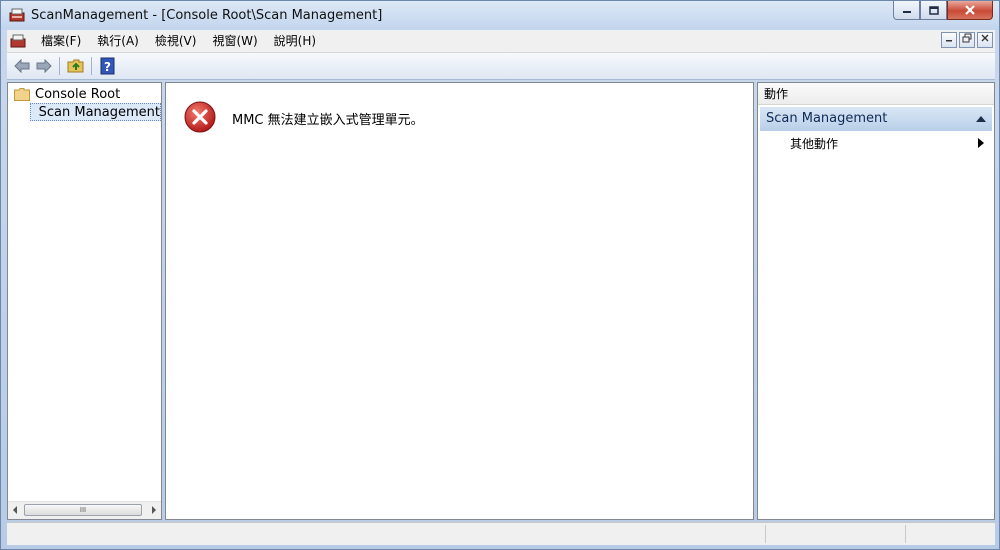 The image size is (1000, 550). Describe the element at coordinates (76, 66) in the screenshot. I see `up-folder-icon` at that location.